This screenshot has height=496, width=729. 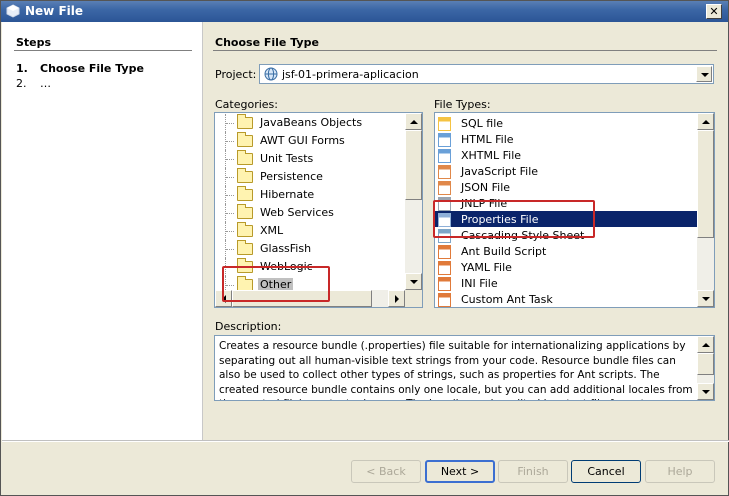 I want to click on scroll-right-button, so click(x=396, y=298).